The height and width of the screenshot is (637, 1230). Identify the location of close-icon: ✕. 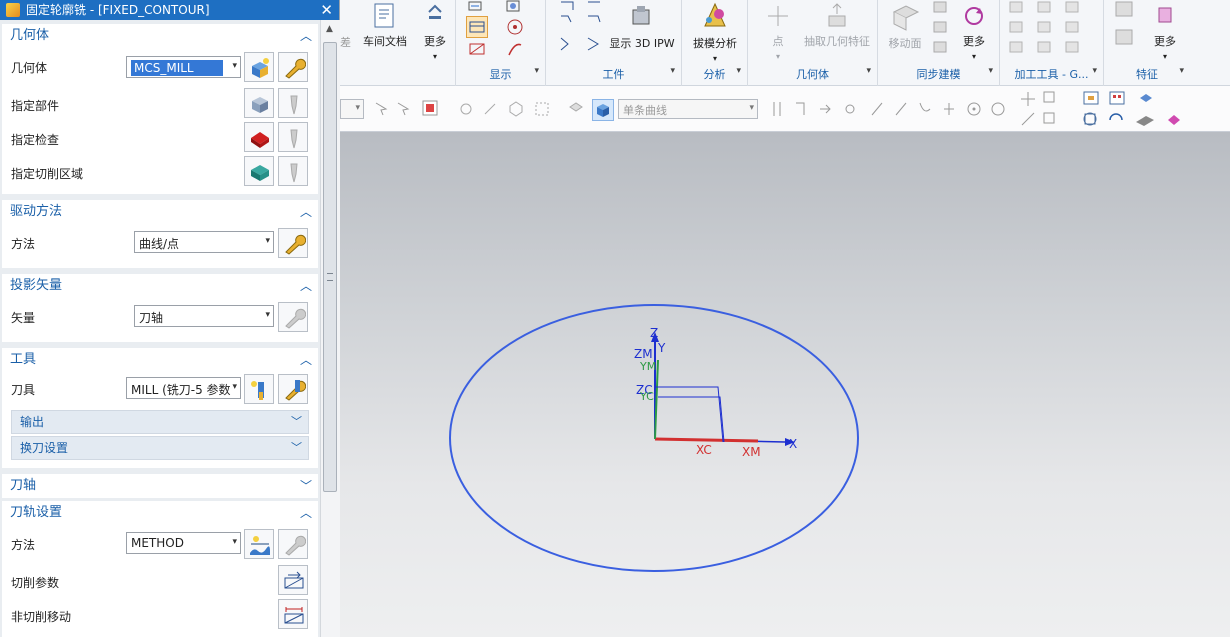
(326, 10).